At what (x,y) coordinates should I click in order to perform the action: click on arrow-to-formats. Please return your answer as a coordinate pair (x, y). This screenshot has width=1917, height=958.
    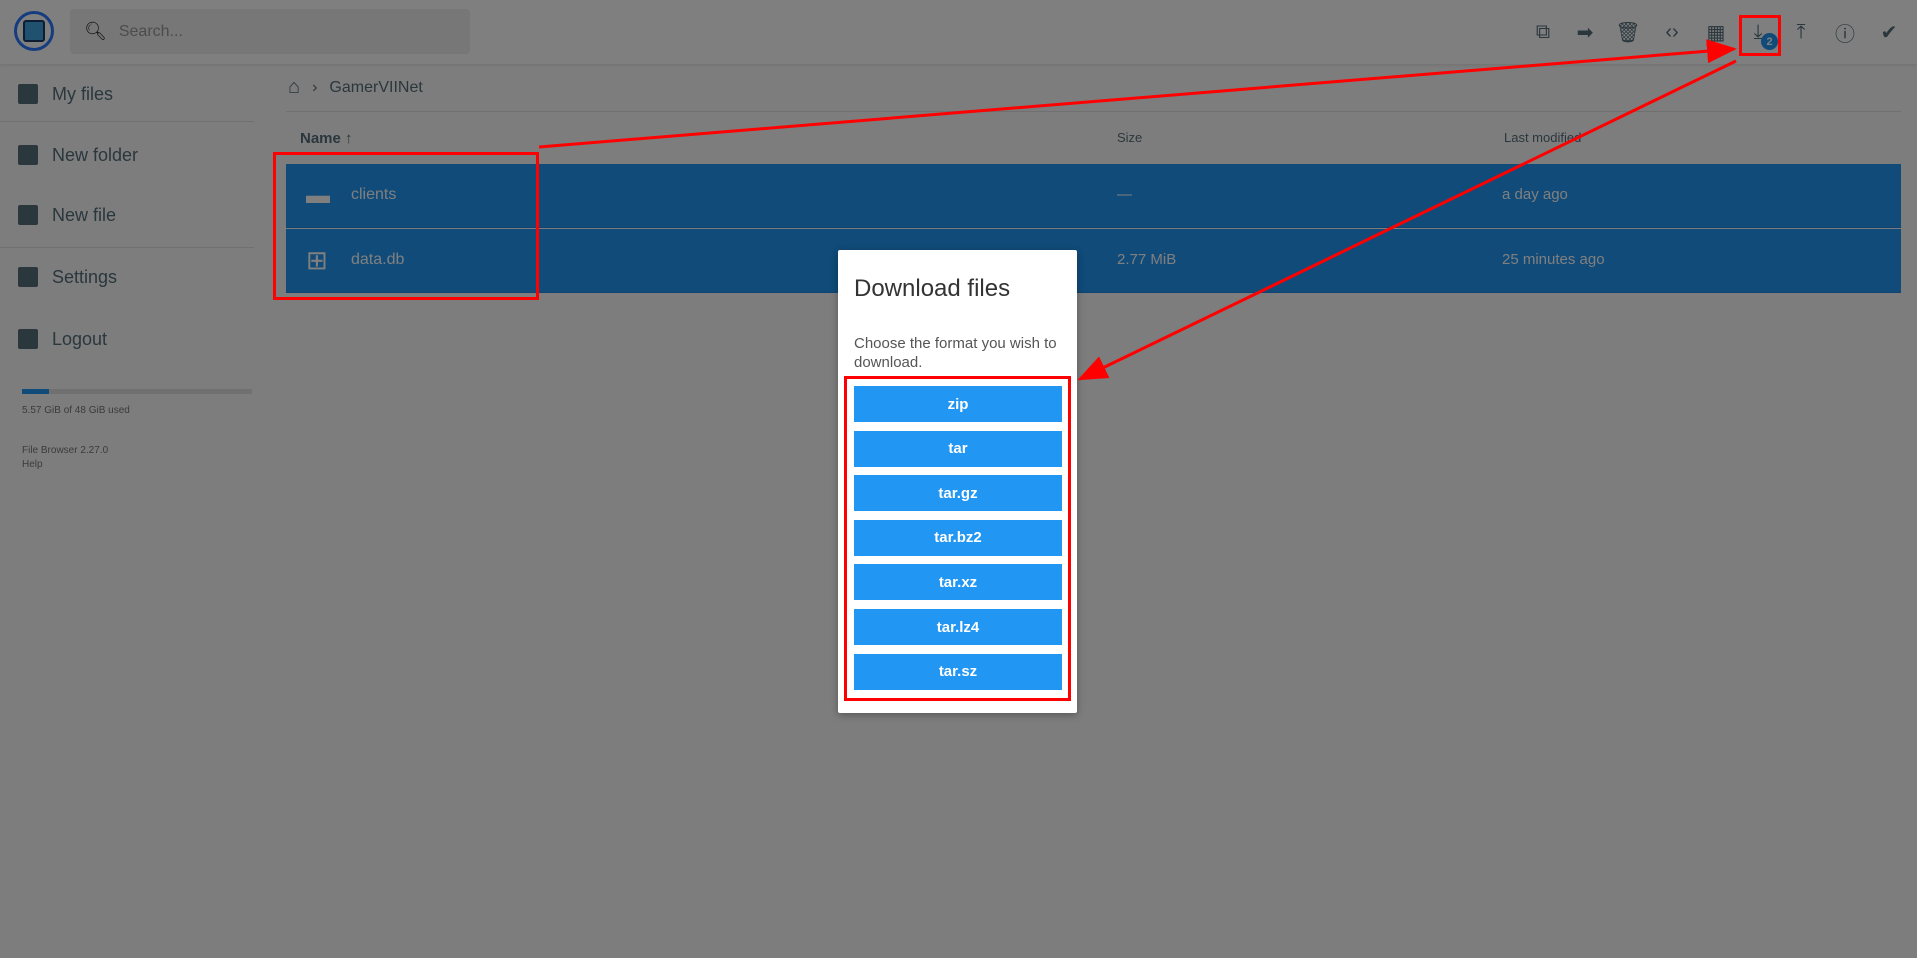
    Looking at the image, I should click on (1407, 220).